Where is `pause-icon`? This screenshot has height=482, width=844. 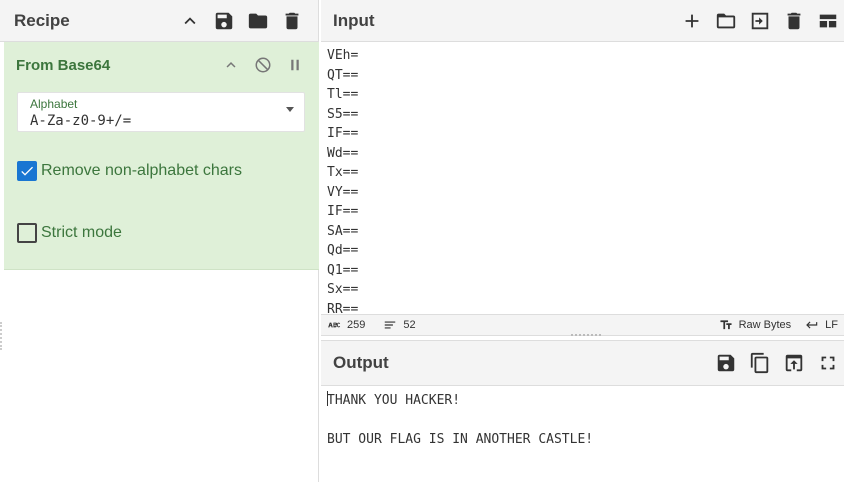 pause-icon is located at coordinates (295, 65).